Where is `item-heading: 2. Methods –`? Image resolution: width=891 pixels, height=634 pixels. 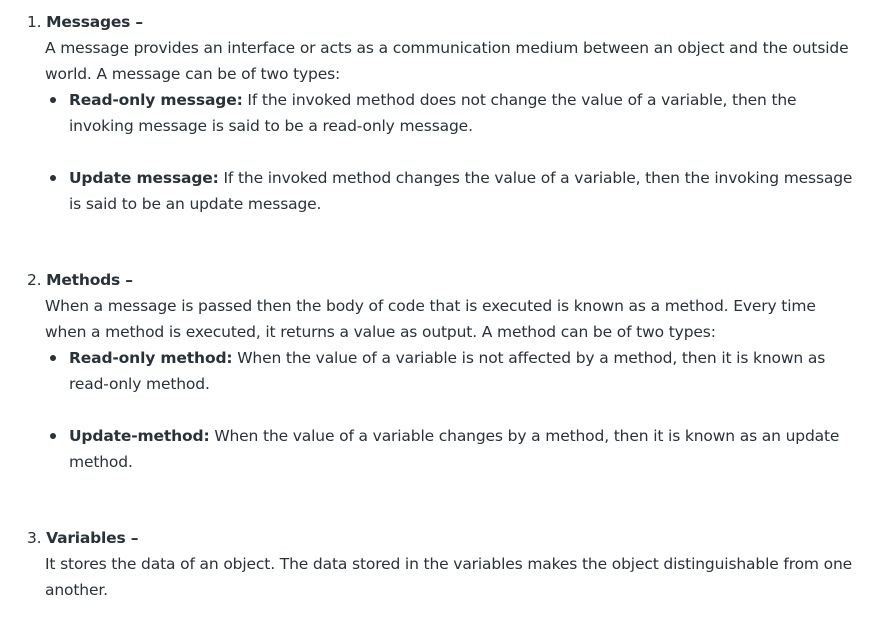
item-heading: 2. Methods – is located at coordinates (80, 280).